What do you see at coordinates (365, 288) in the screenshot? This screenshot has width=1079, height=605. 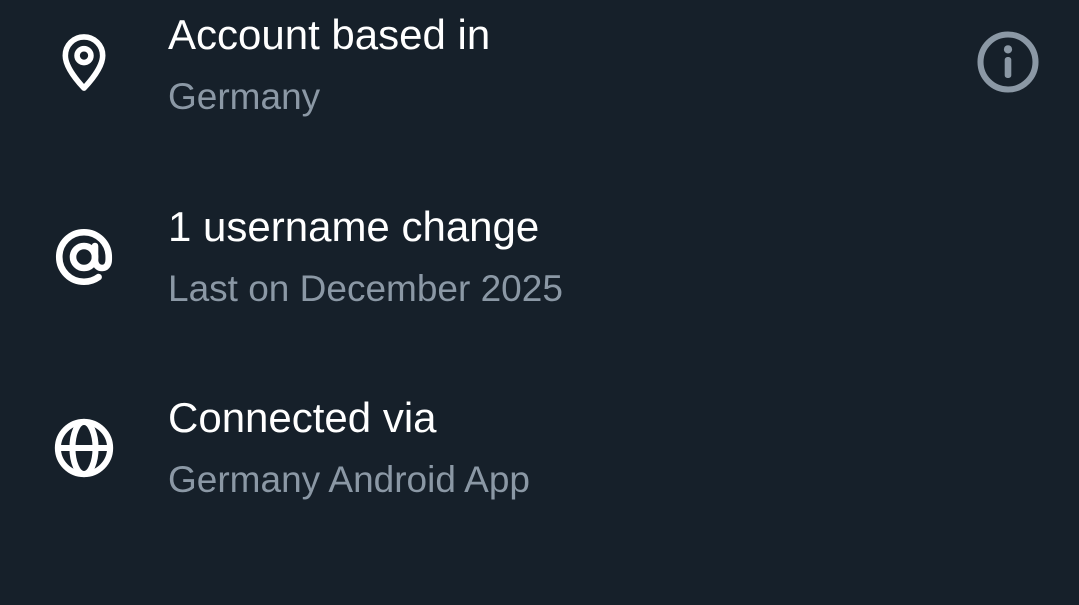 I see `username-changes-detail: Last on December 2025` at bounding box center [365, 288].